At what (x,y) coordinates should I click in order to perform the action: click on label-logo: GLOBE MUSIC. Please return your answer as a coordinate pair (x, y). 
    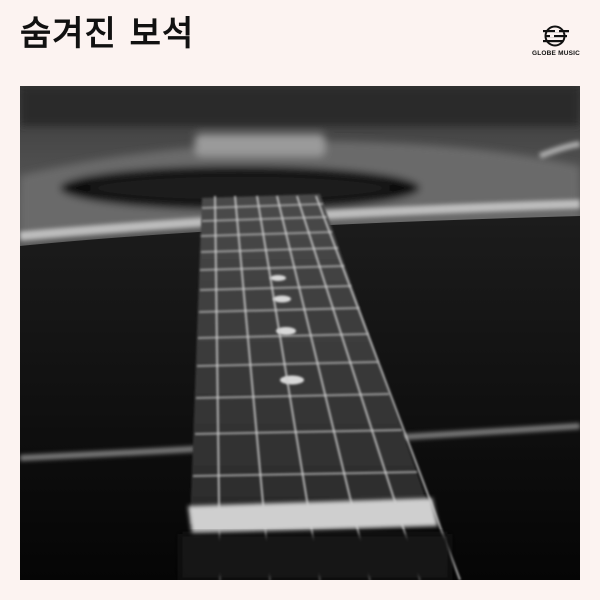
    Looking at the image, I should click on (556, 44).